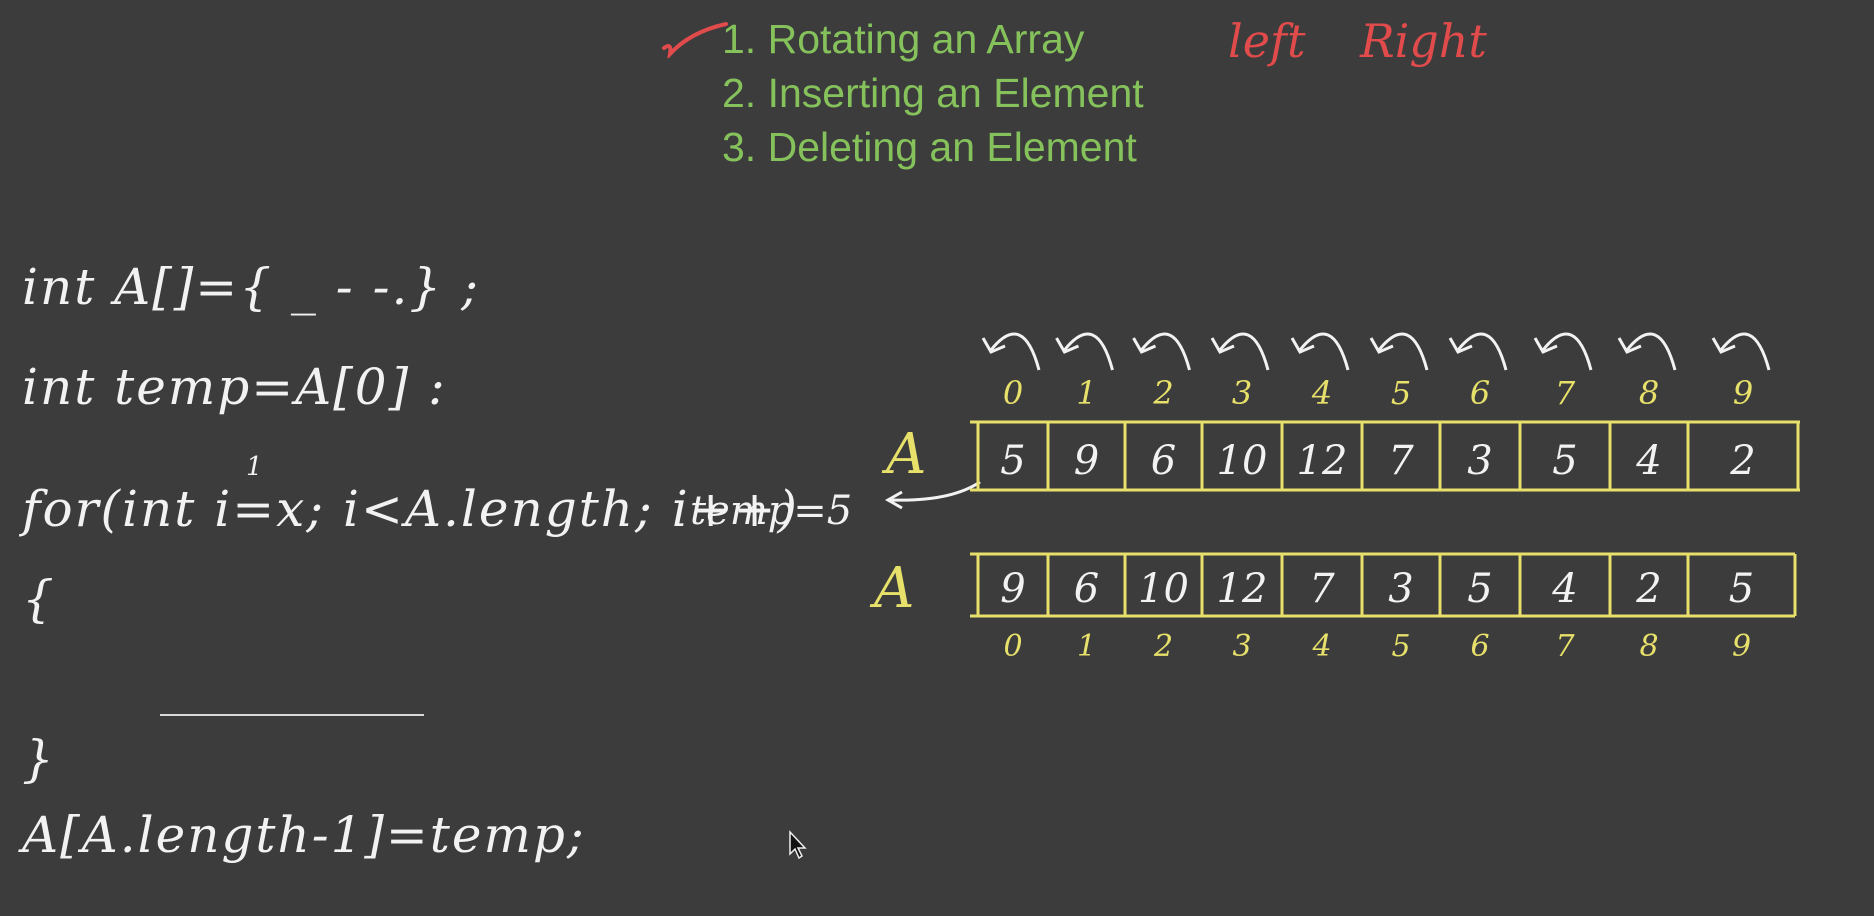  What do you see at coordinates (1565, 646) in the screenshot?
I see `array-after-index: 7` at bounding box center [1565, 646].